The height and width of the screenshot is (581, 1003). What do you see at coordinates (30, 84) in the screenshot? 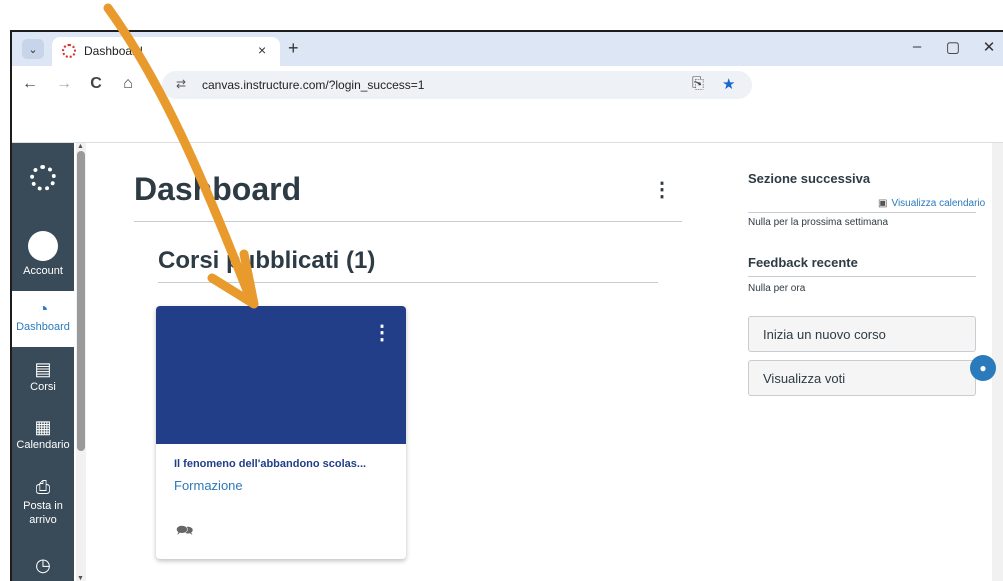
I see `back-icon: ←` at bounding box center [30, 84].